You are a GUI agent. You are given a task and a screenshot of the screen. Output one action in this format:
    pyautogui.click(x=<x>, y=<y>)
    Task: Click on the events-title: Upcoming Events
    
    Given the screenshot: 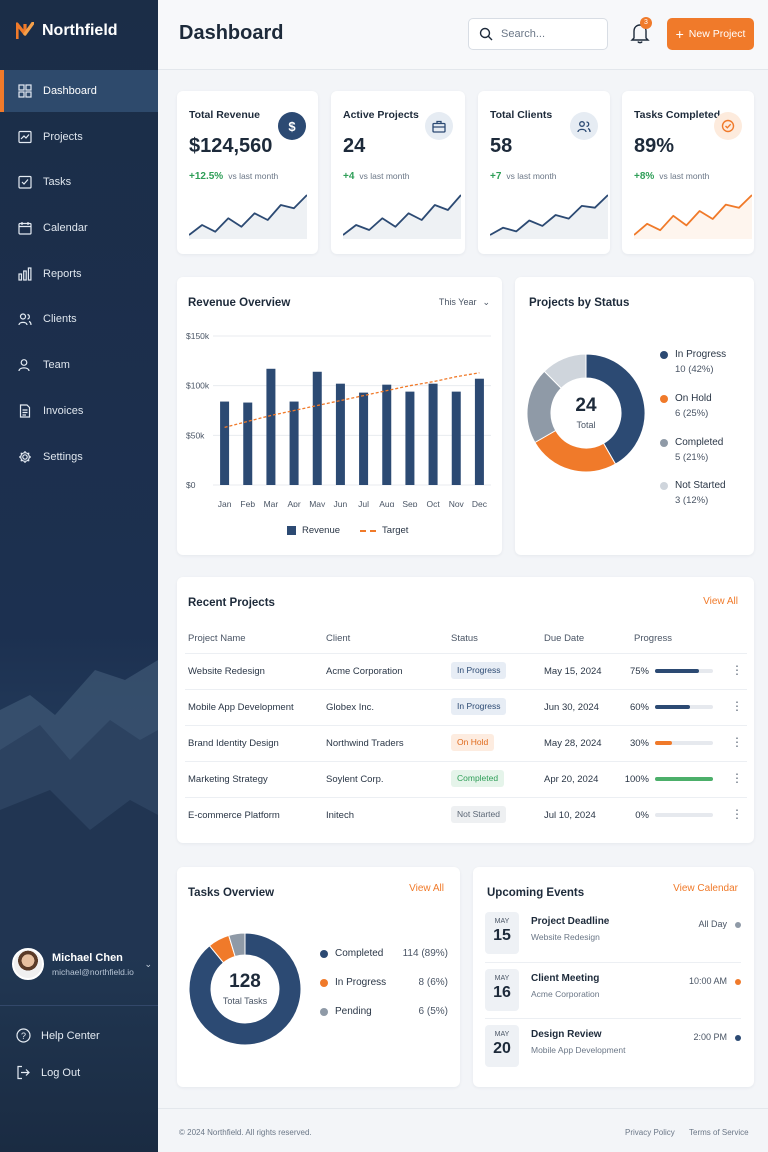 What is the action you would take?
    pyautogui.click(x=536, y=893)
    